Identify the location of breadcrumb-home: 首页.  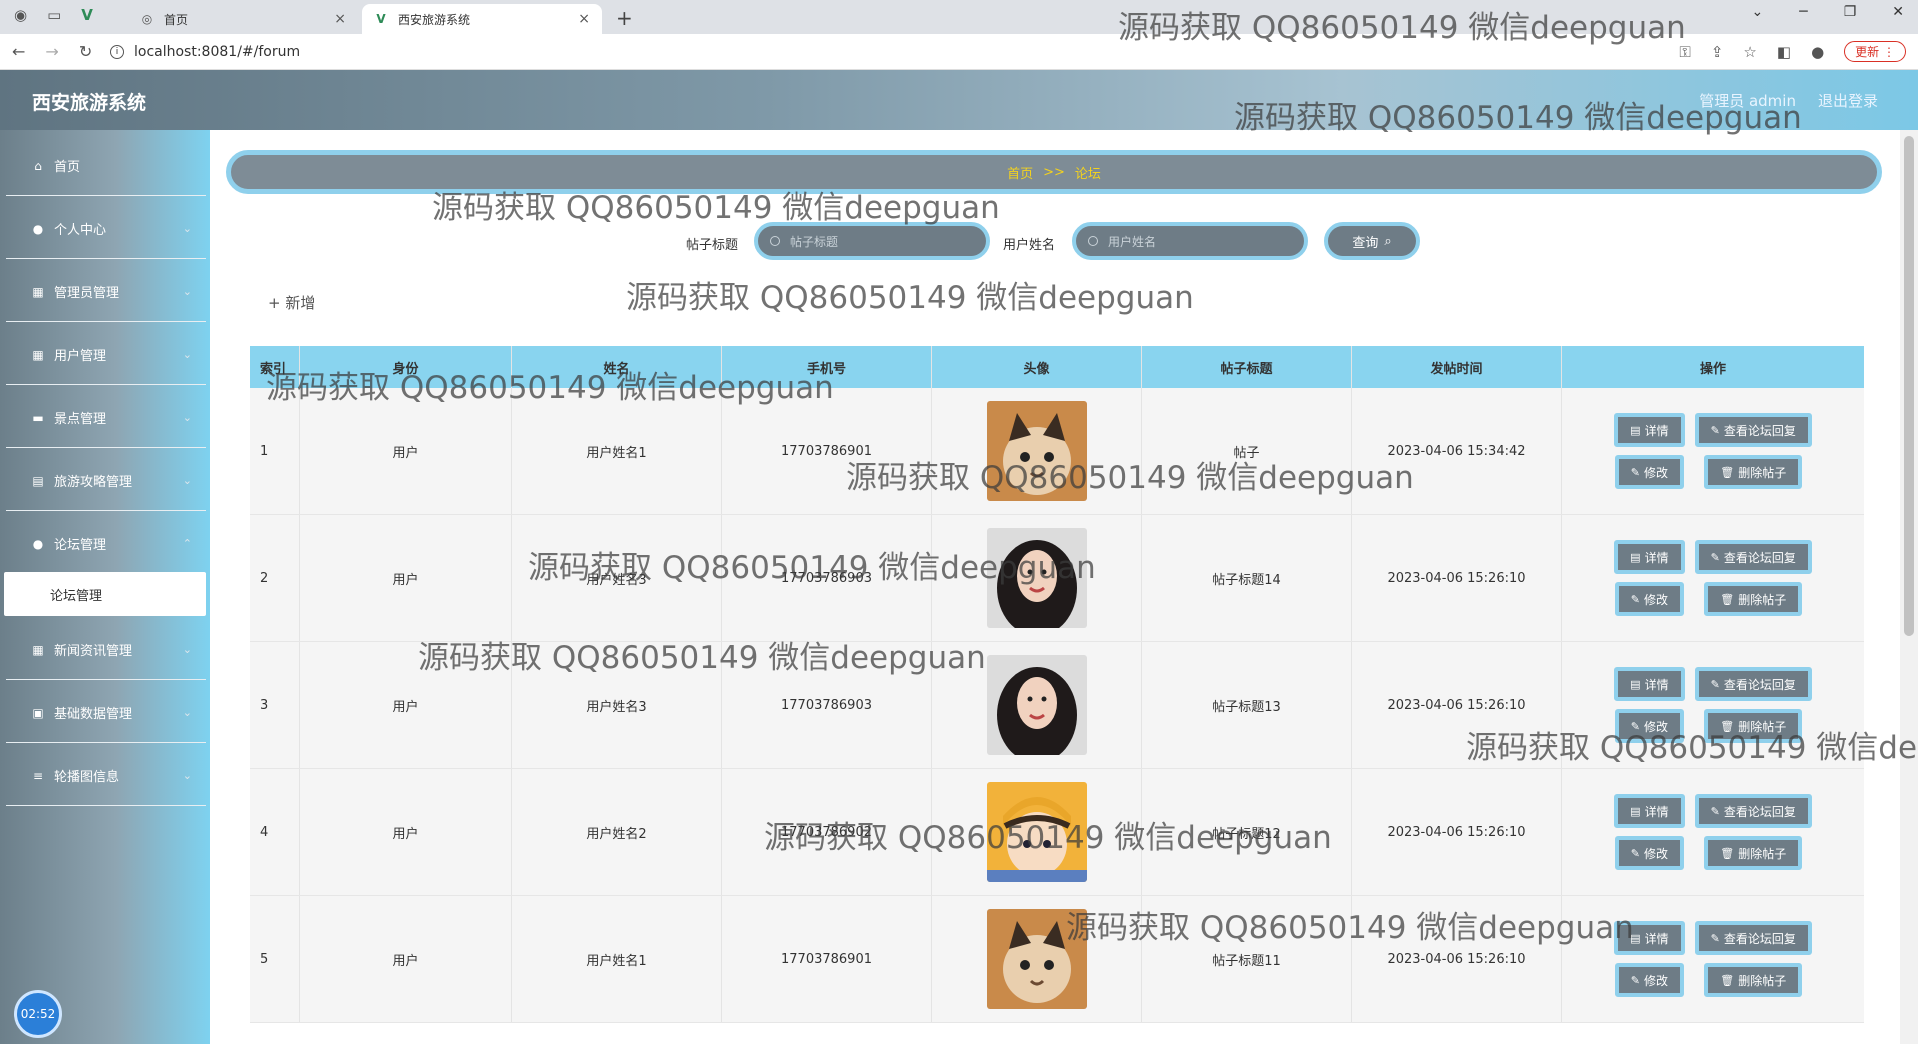
(1020, 172).